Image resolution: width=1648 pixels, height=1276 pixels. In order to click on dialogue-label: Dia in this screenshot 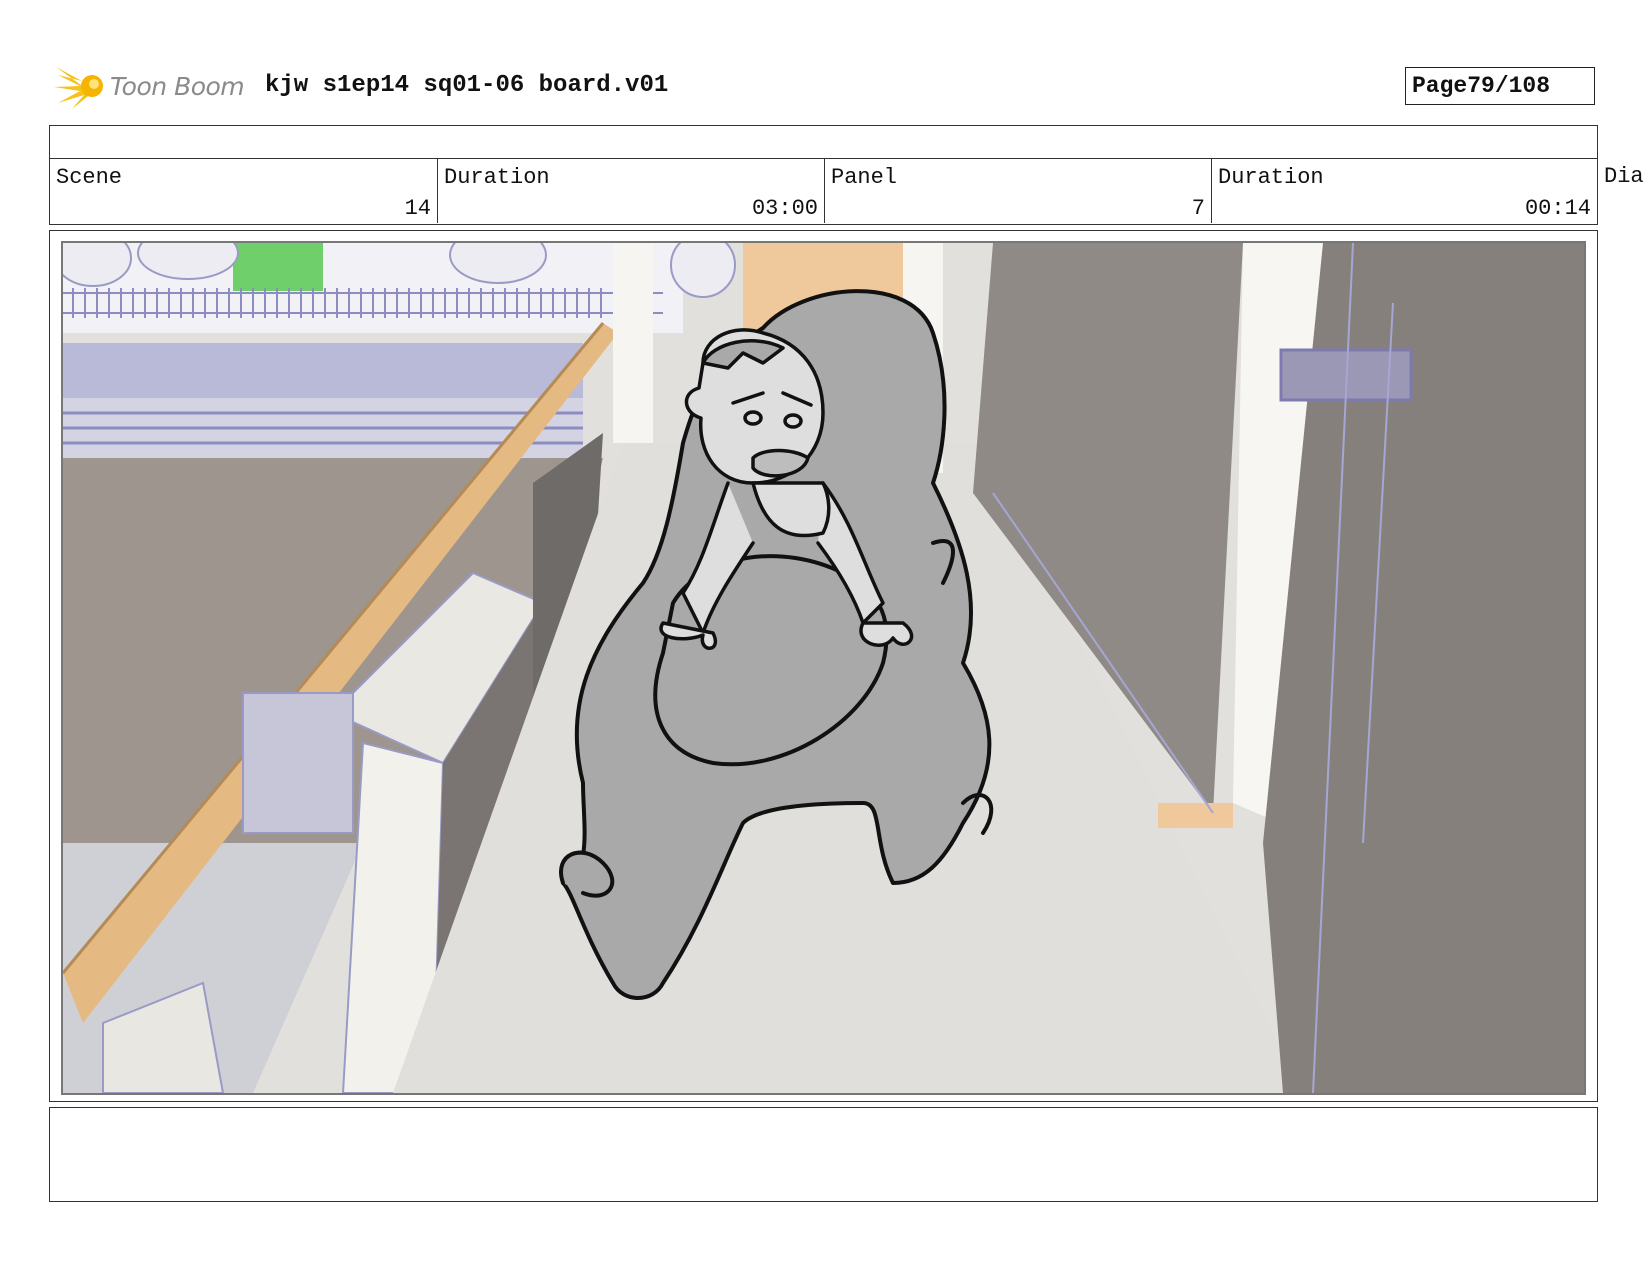, I will do `click(1624, 176)`.